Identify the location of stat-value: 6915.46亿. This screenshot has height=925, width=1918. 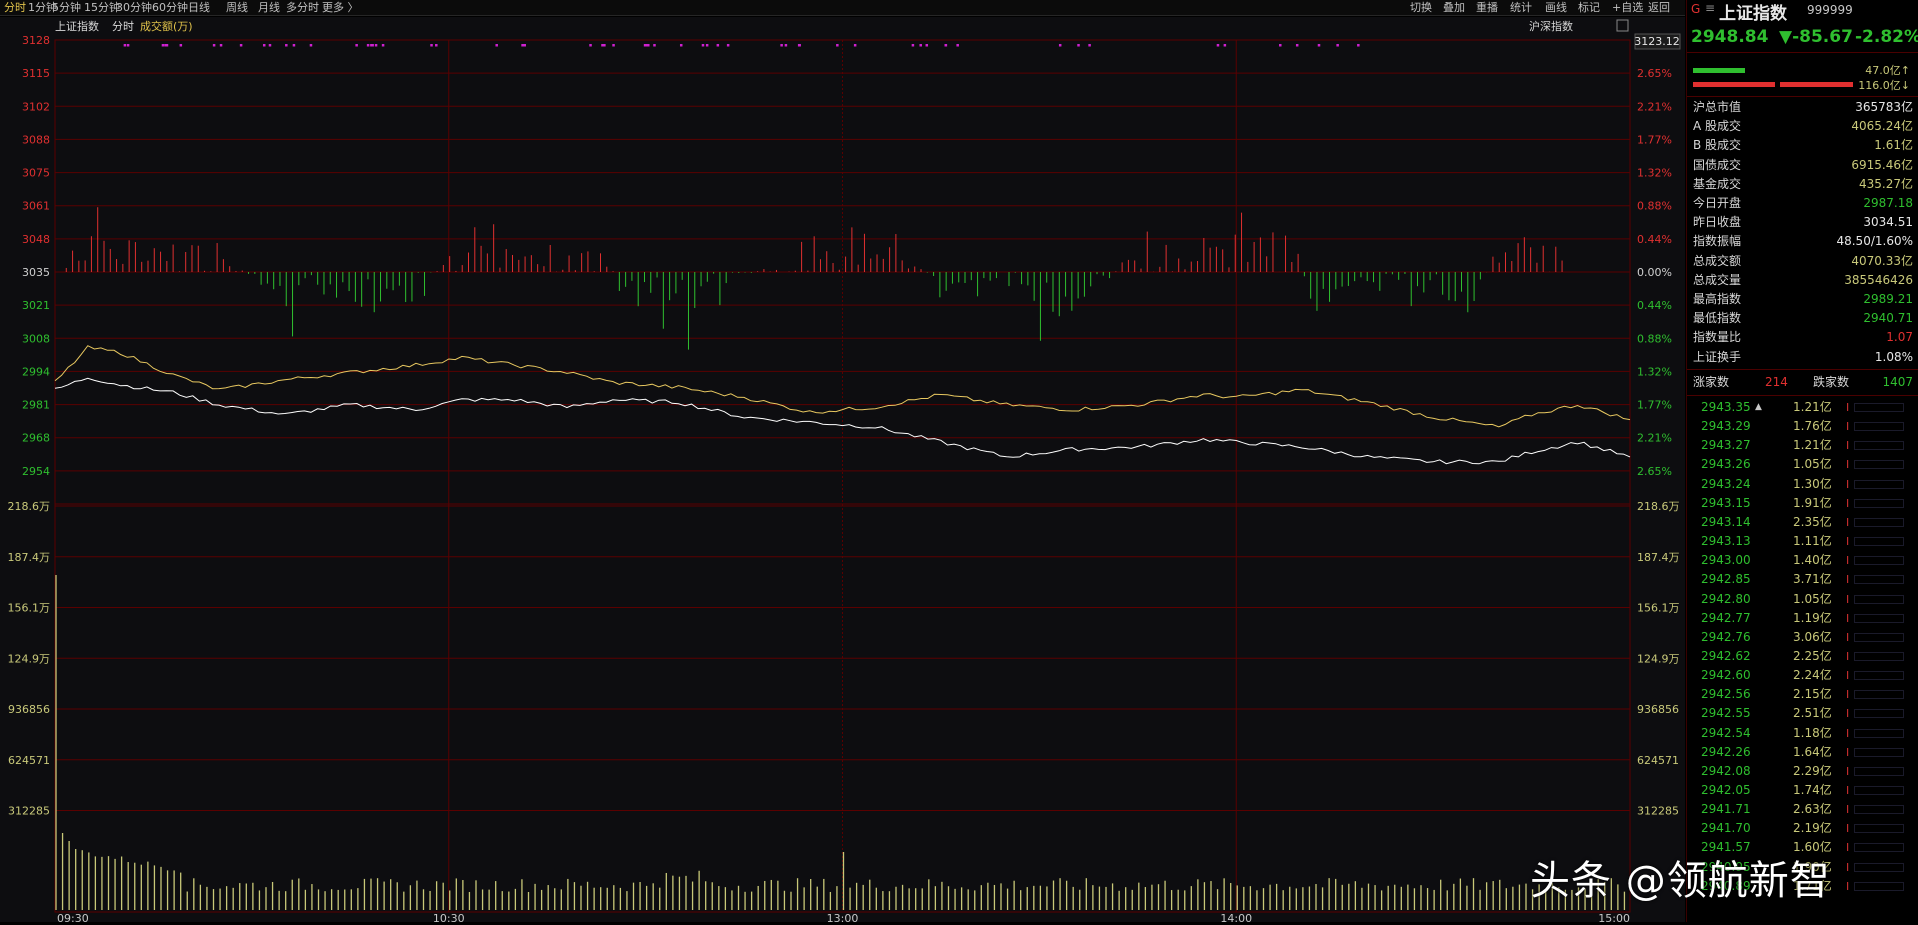
(1882, 164).